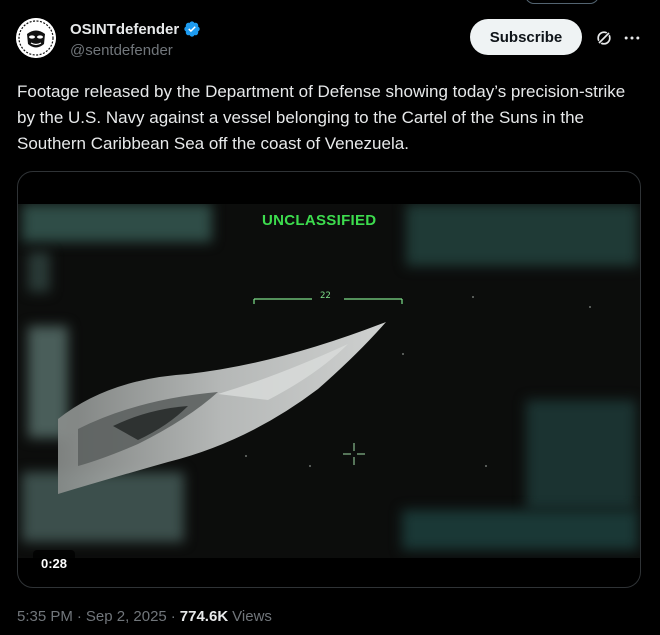 This screenshot has width=660, height=635. I want to click on display-name: OSINTdefender, so click(124, 29).